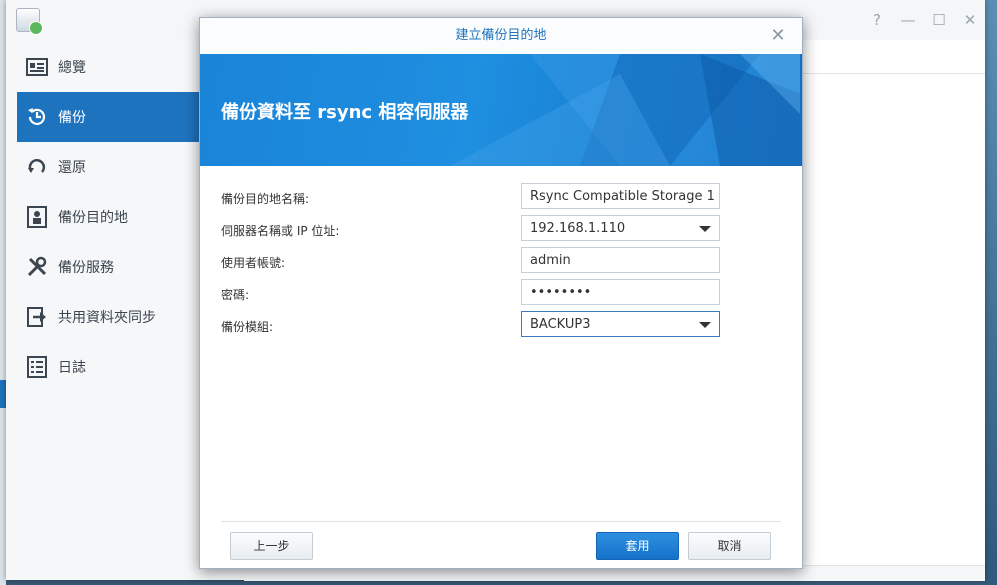  I want to click on form-row-module: 備份模組: BACKUP3, so click(501, 325).